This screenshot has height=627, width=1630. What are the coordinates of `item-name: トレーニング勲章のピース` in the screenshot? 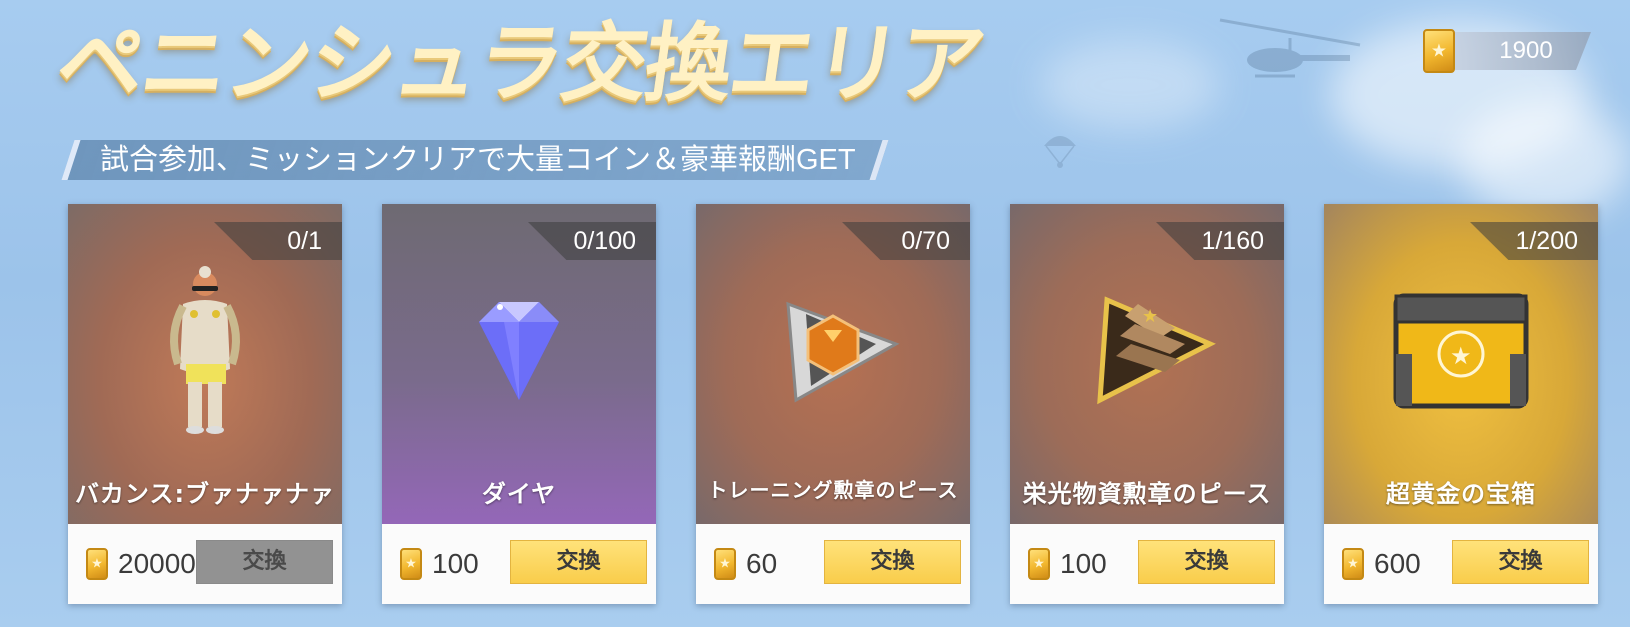 It's located at (833, 490).